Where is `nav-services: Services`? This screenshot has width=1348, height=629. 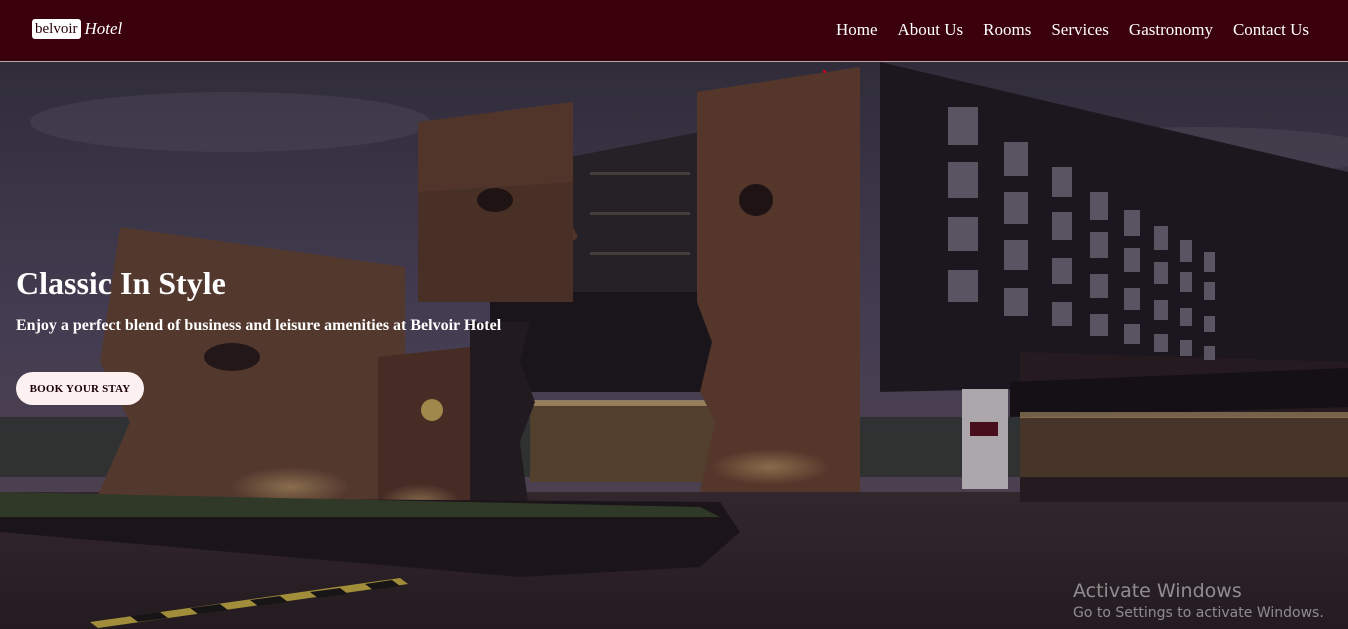
nav-services: Services is located at coordinates (1080, 30).